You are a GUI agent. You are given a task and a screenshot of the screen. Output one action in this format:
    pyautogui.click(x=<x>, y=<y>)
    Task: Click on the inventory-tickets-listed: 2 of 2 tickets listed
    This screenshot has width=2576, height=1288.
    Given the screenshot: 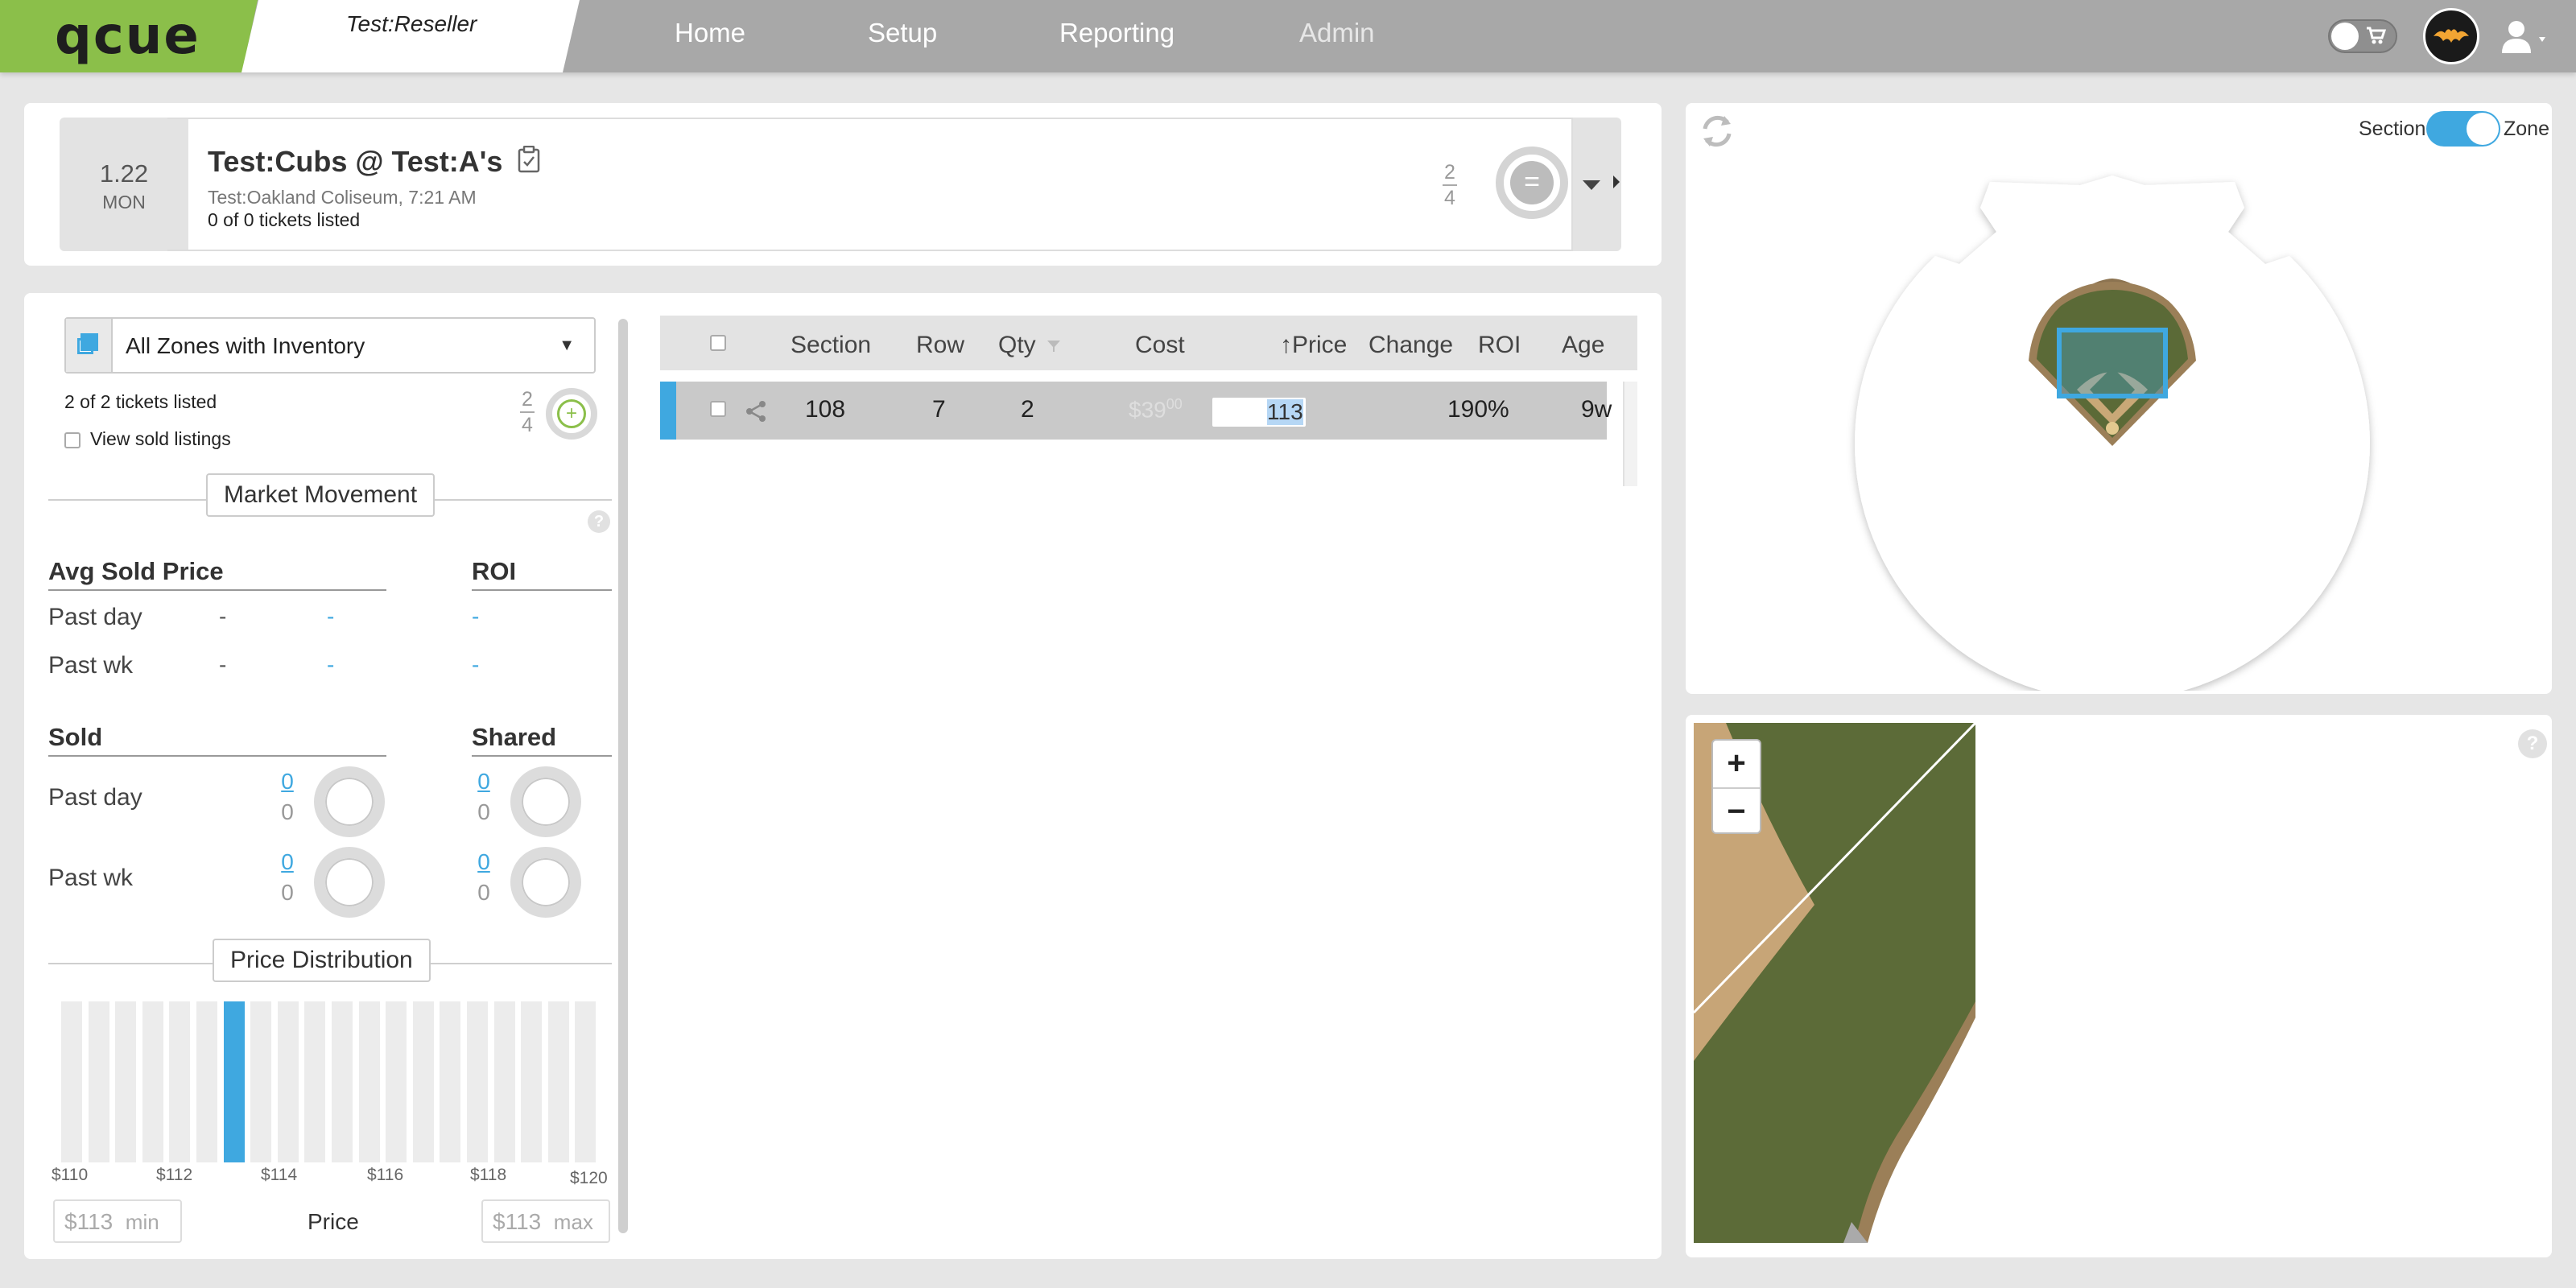 What is the action you would take?
    pyautogui.click(x=140, y=401)
    